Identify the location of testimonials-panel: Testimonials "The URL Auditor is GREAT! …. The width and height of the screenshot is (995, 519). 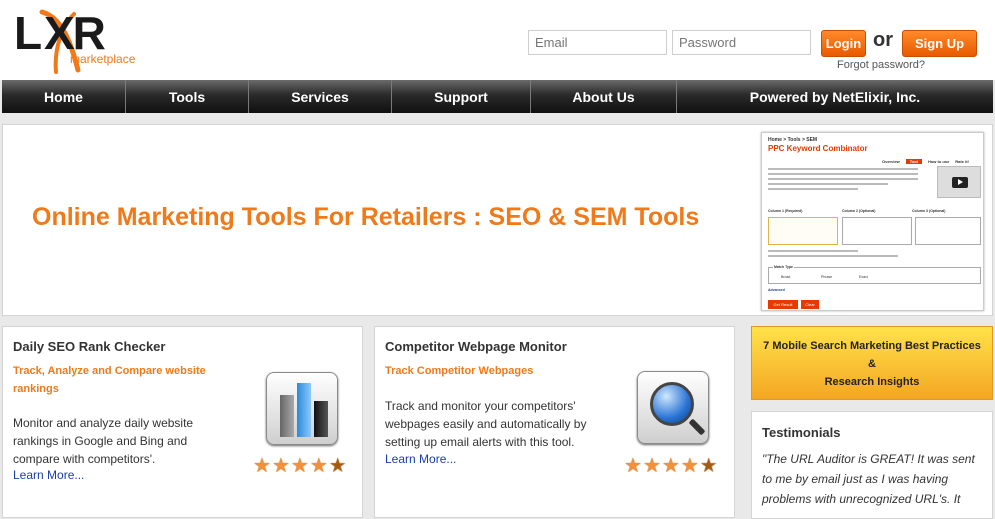
(872, 465).